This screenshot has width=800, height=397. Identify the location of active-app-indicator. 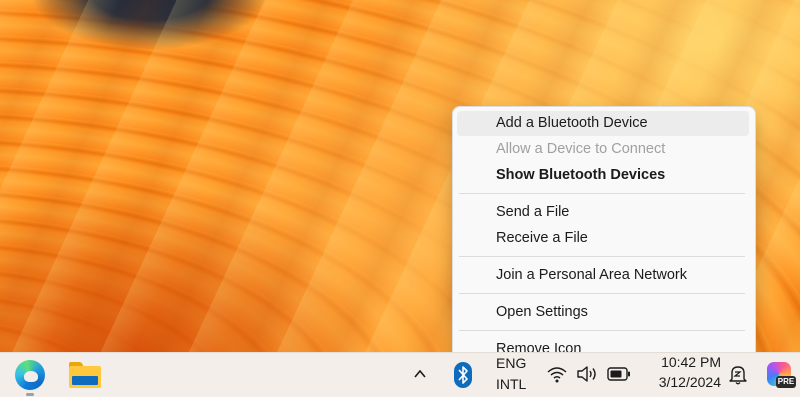
(30, 394).